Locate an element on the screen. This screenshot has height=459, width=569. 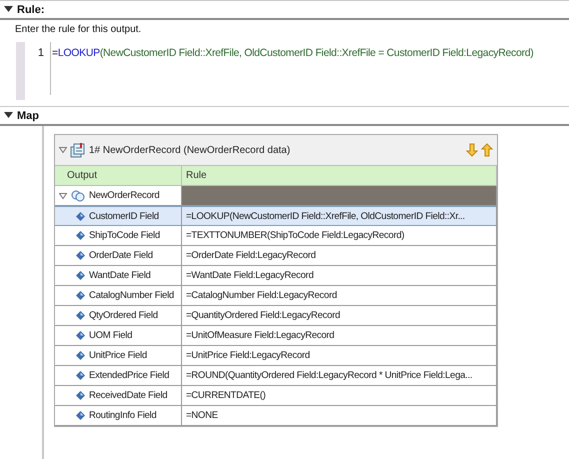
field-name: CustomerID Field is located at coordinates (124, 216).